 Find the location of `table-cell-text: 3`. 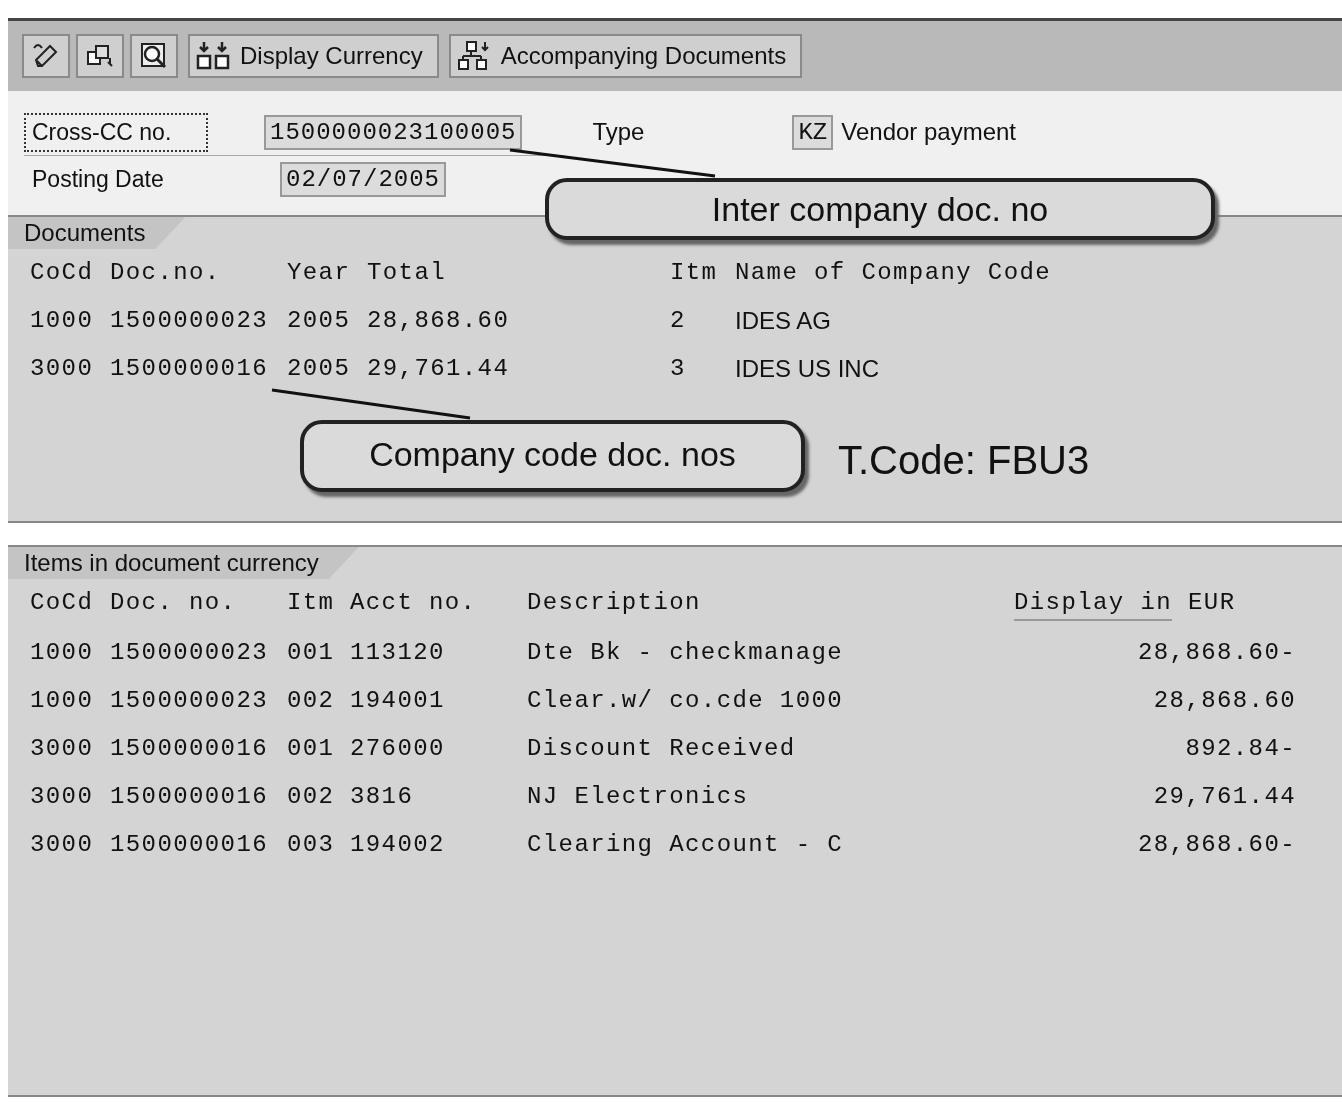

table-cell-text: 3 is located at coordinates (678, 369).